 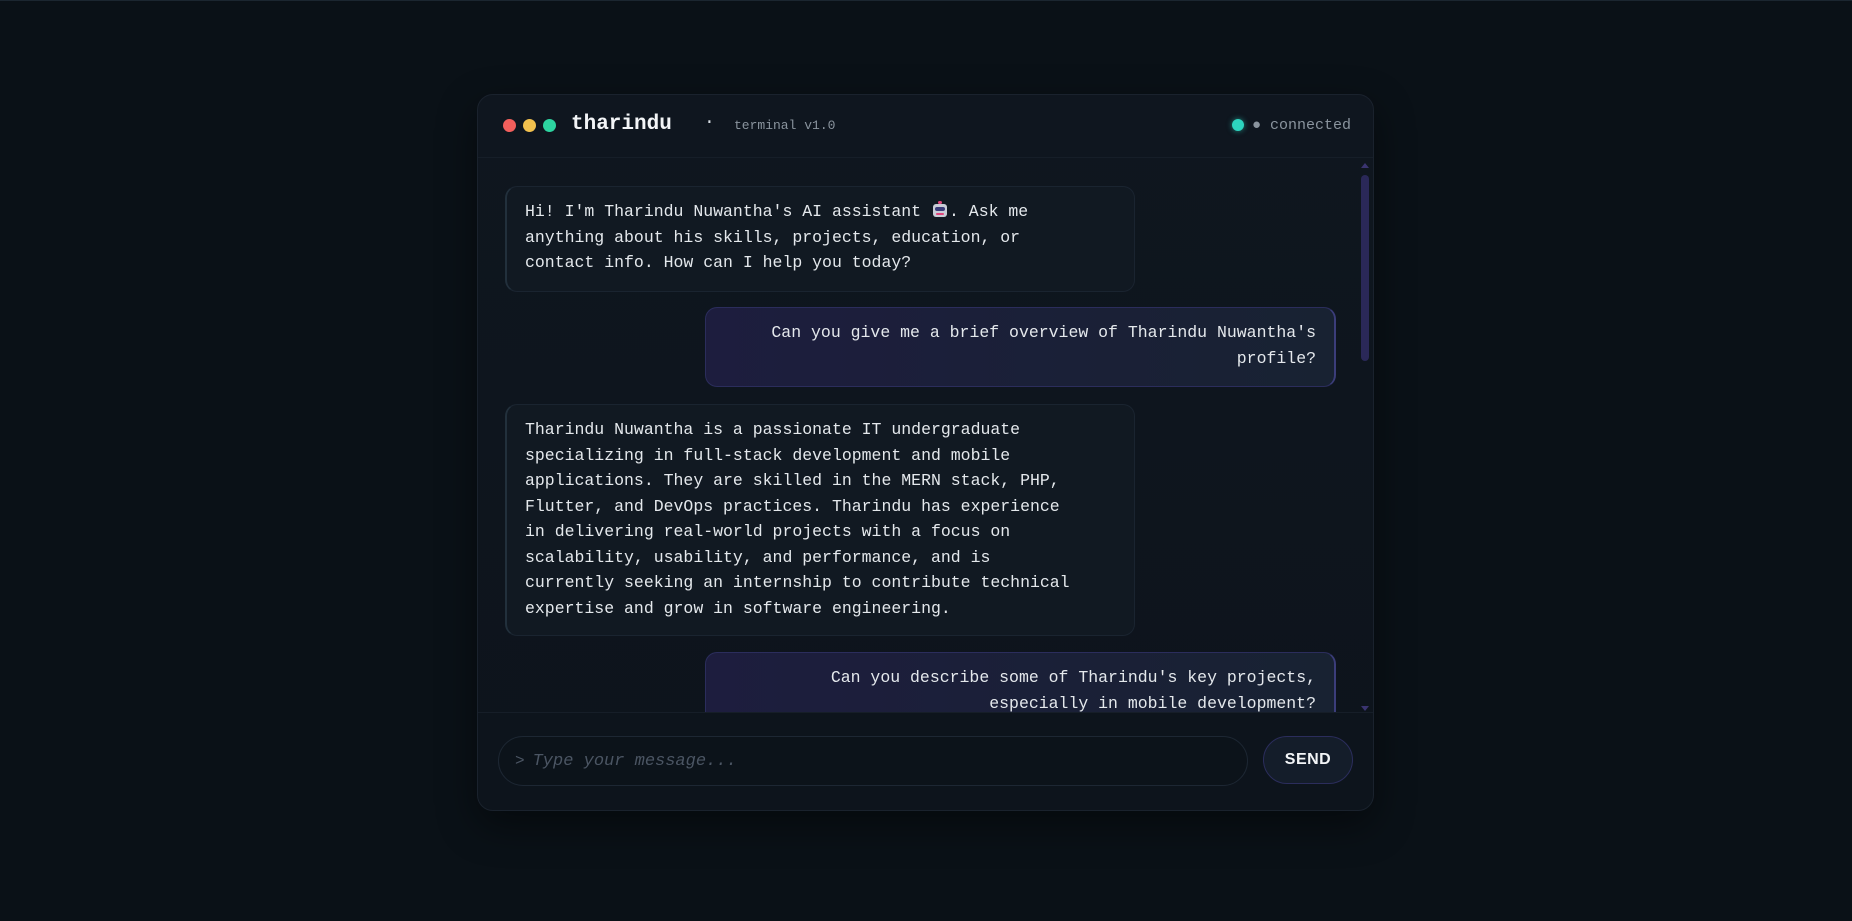 I want to click on send-button: SEND, so click(x=1308, y=760).